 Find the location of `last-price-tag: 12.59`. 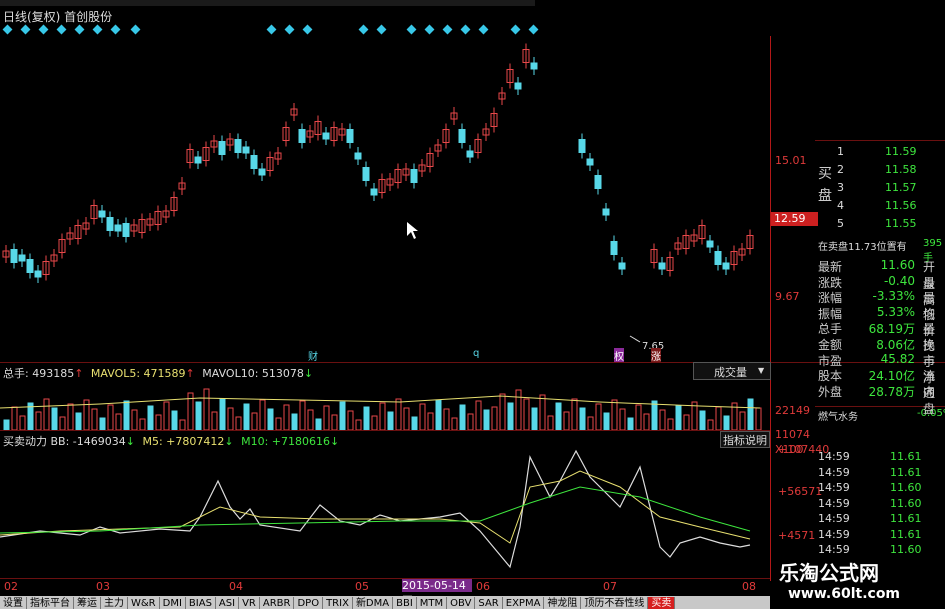

last-price-tag: 12.59 is located at coordinates (794, 219).